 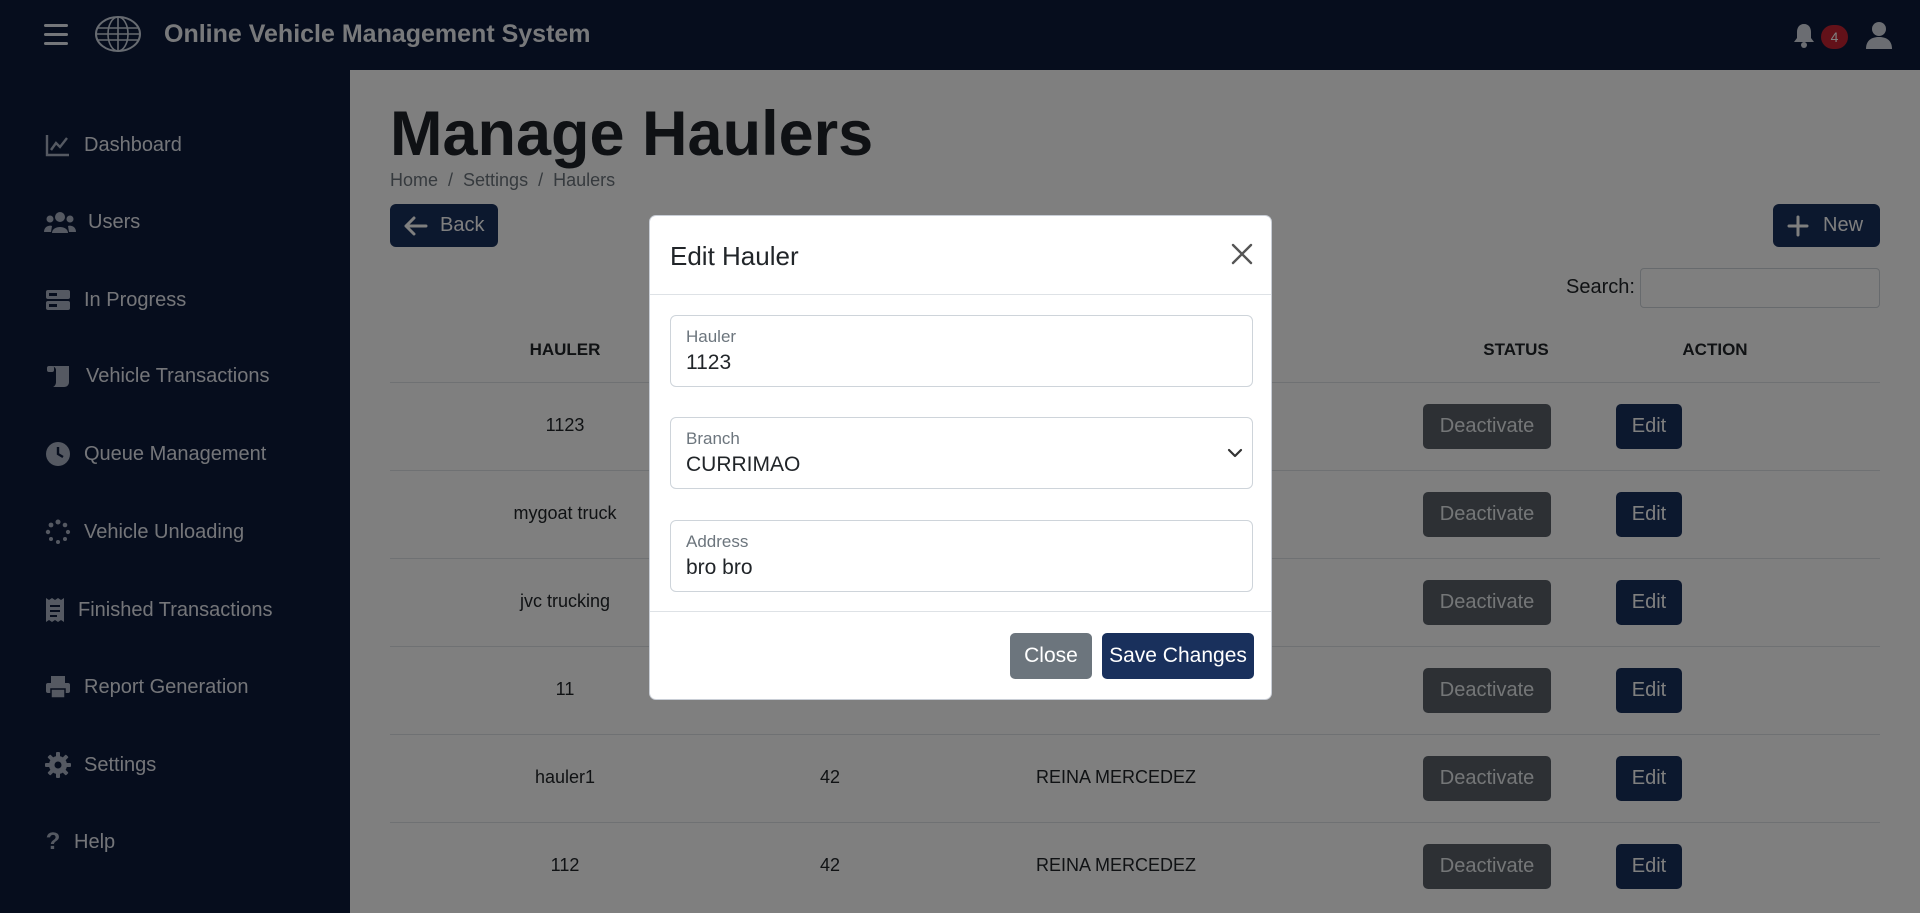 What do you see at coordinates (1242, 254) in the screenshot?
I see `close-icon` at bounding box center [1242, 254].